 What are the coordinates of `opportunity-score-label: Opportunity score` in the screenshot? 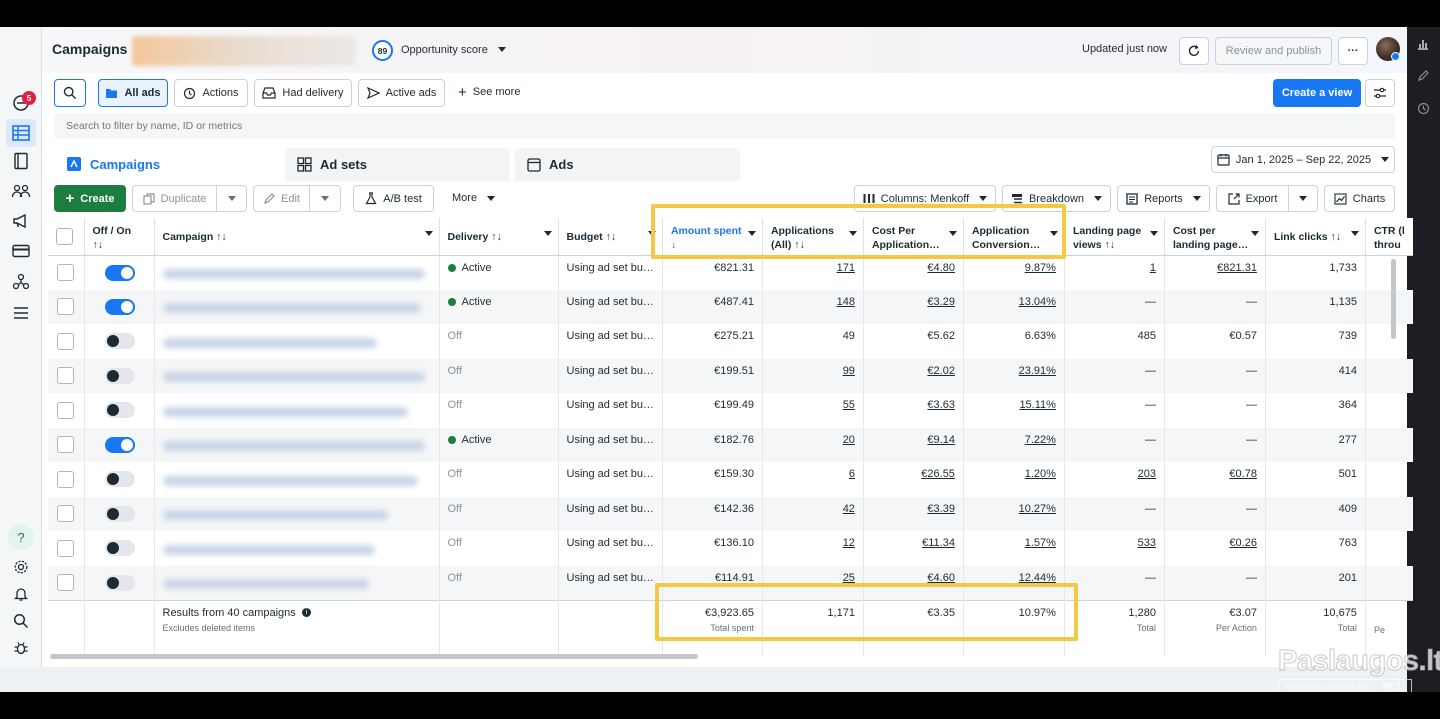 It's located at (444, 50).